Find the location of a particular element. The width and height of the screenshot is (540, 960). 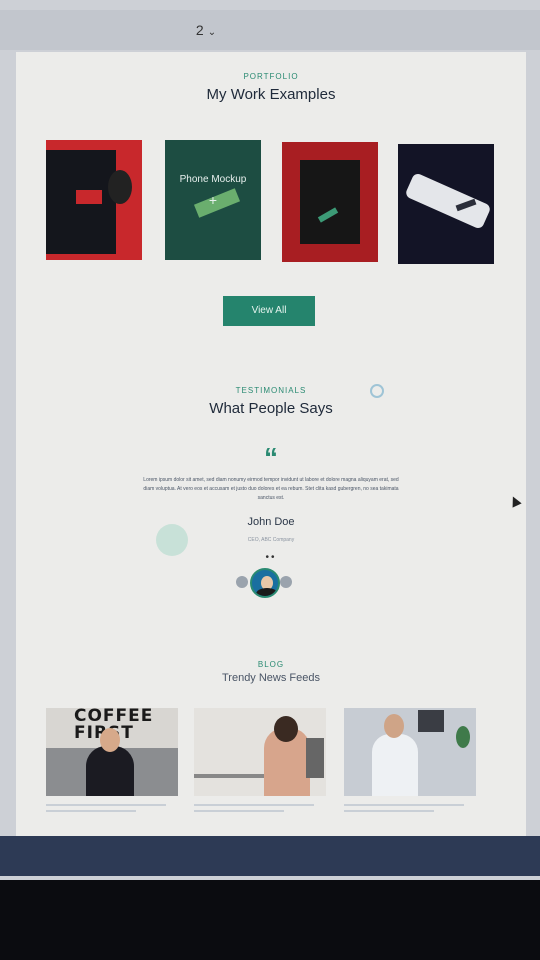

news-image-text: COFFEE FIRST is located at coordinates (114, 725).